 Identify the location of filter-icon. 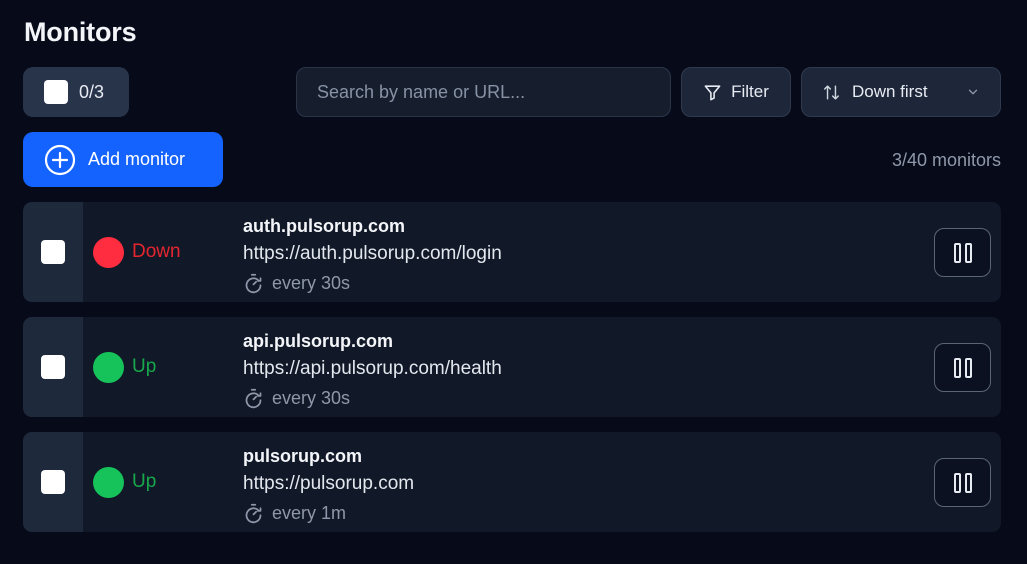
(712, 92).